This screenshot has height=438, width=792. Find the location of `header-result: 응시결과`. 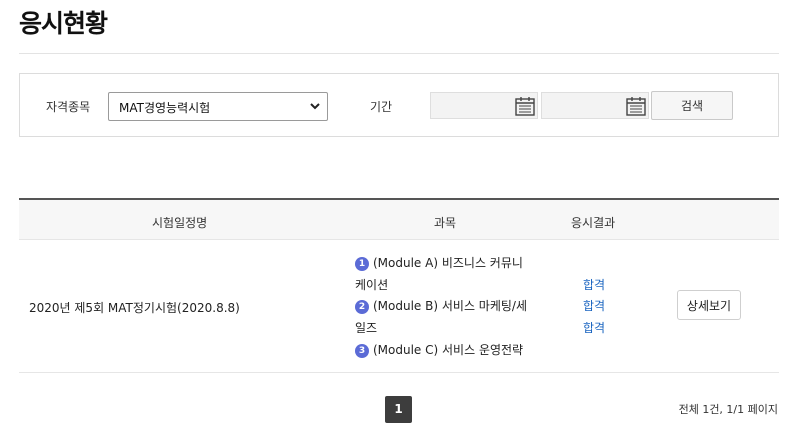

header-result: 응시결과 is located at coordinates (593, 223).